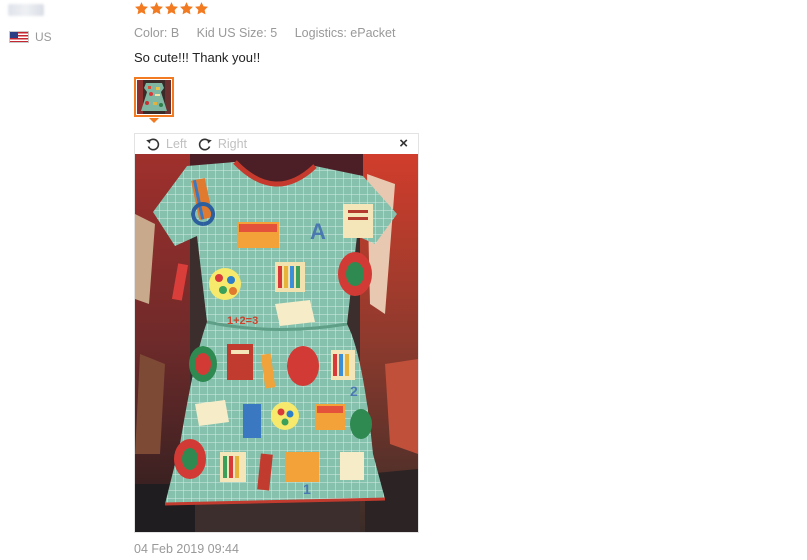  I want to click on thumbnail-selected-indicator, so click(154, 120).